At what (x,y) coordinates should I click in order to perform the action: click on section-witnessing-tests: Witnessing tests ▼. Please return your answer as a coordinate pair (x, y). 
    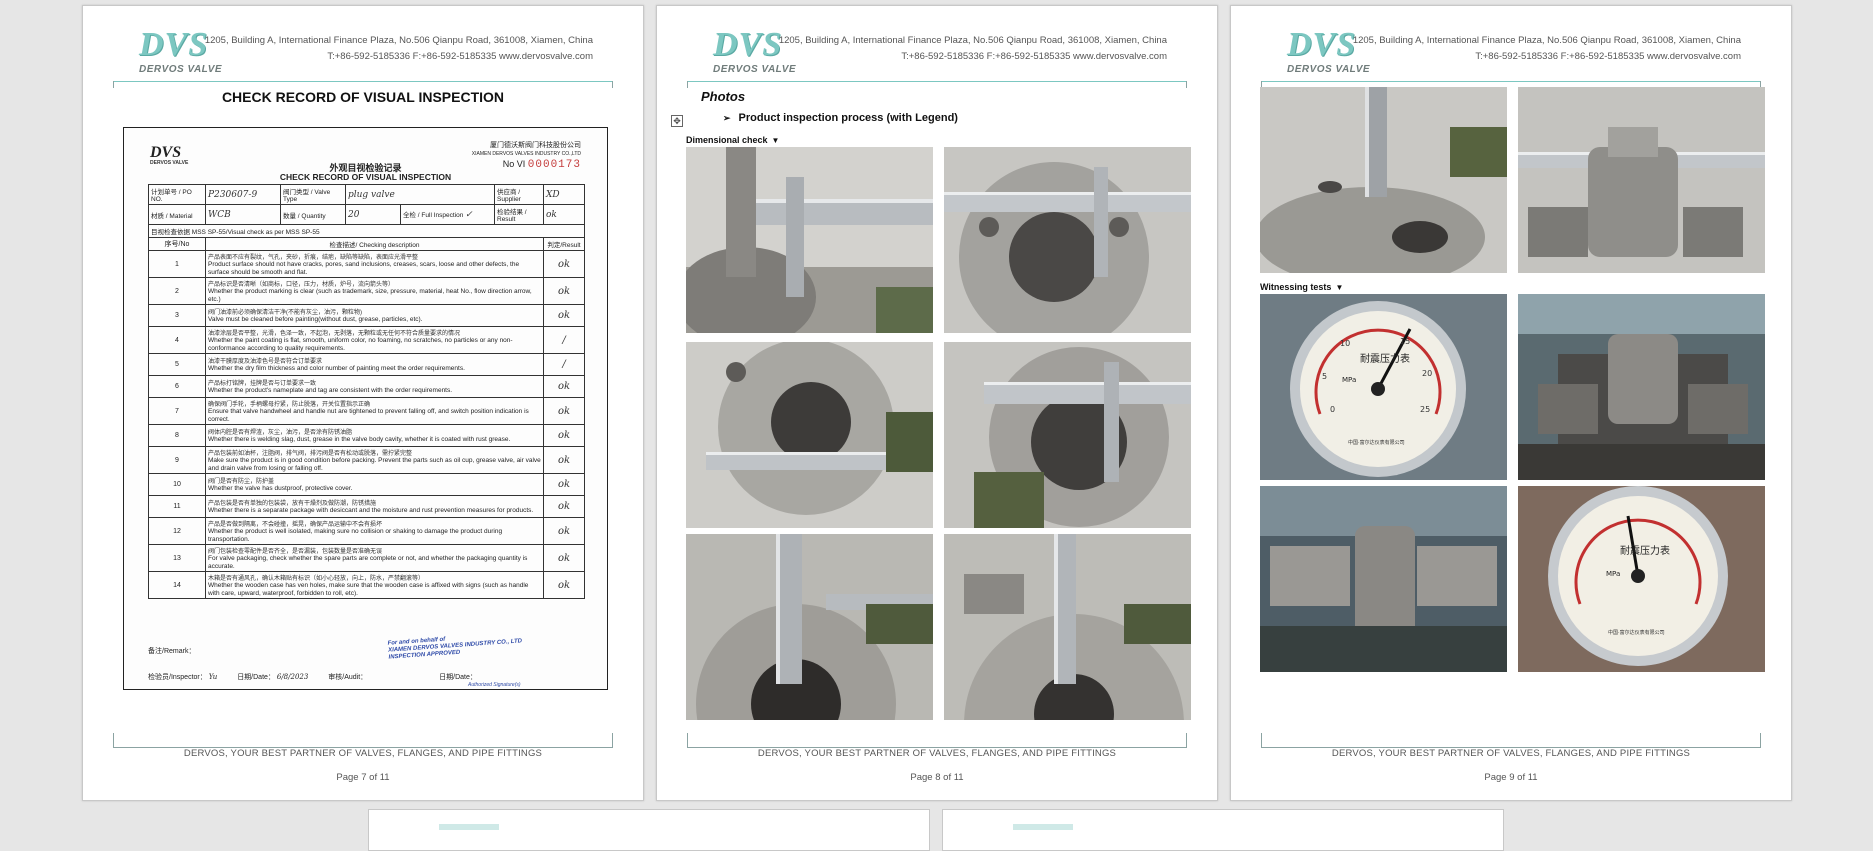
    Looking at the image, I should click on (1301, 287).